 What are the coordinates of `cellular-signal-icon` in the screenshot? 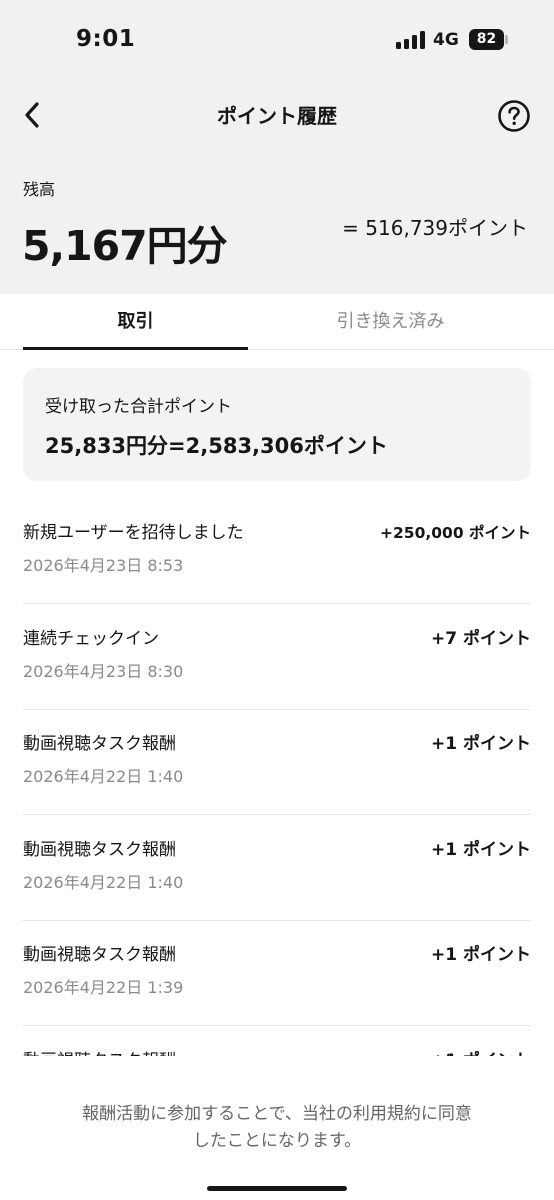 It's located at (411, 40).